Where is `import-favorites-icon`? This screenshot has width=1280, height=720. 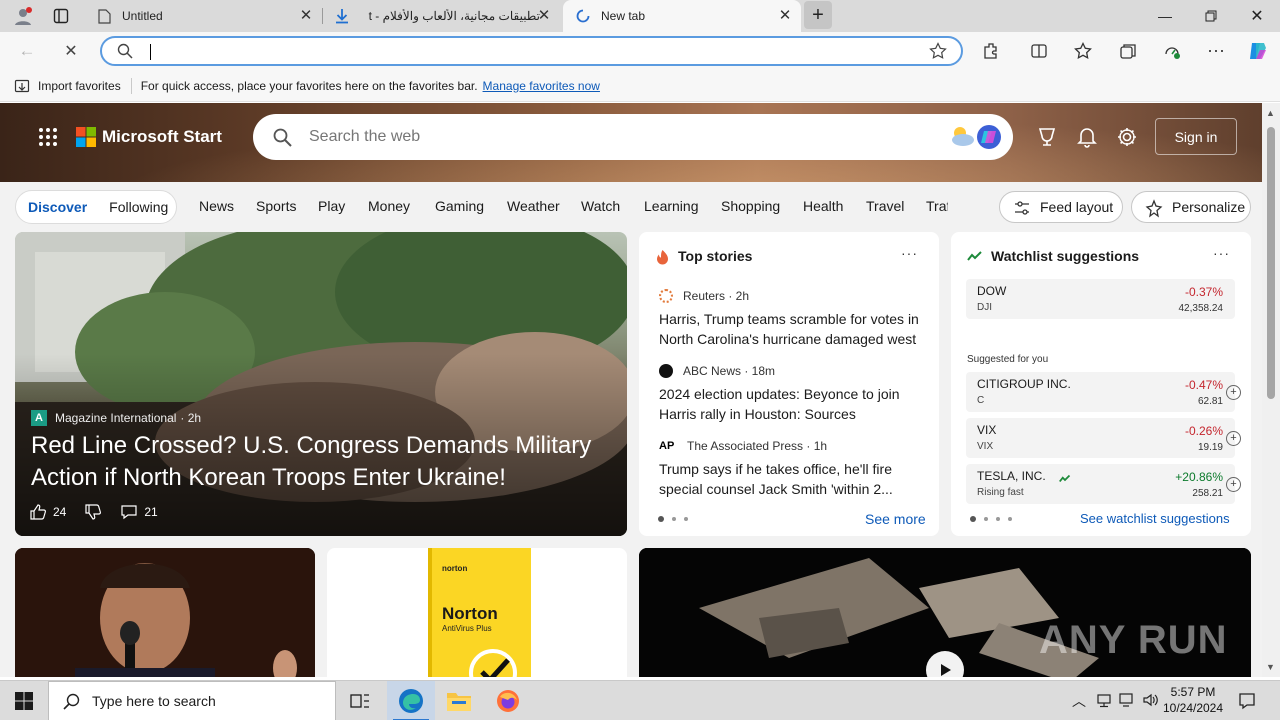 import-favorites-icon is located at coordinates (22, 86).